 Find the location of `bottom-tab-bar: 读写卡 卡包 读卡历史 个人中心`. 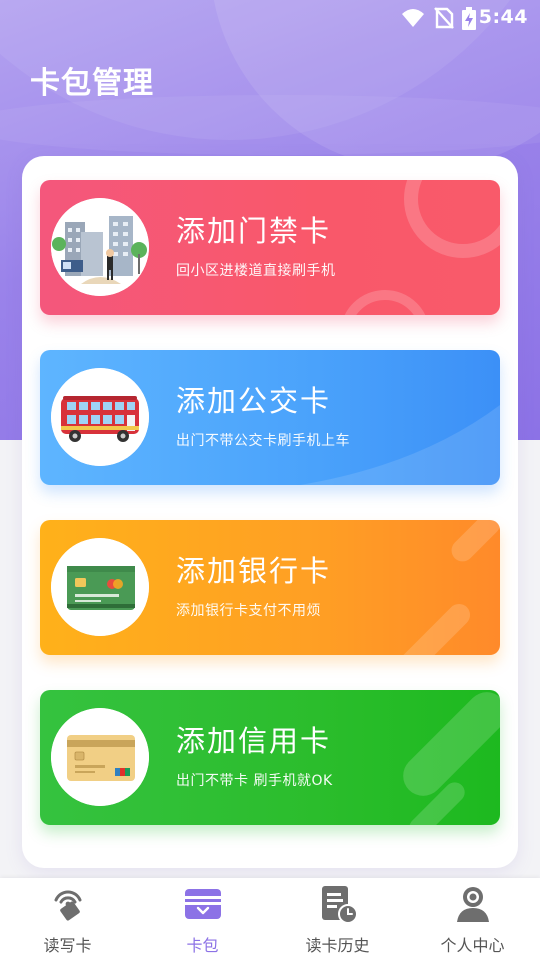

bottom-tab-bar: 读写卡 卡包 读卡历史 个人中心 is located at coordinates (270, 919).